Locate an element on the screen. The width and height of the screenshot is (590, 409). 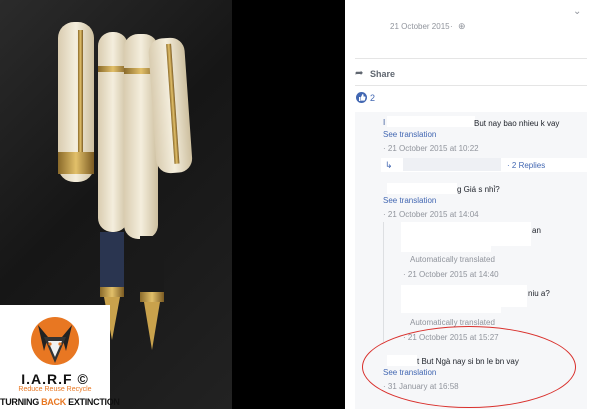
slogan-highlight: BACK is located at coordinates (53, 402).